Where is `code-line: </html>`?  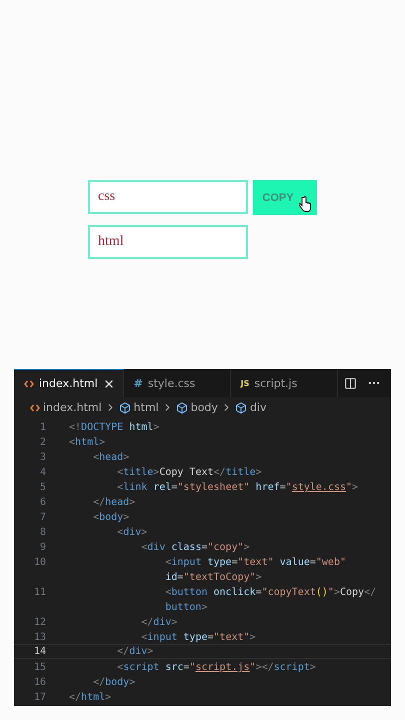 code-line: </html> is located at coordinates (90, 698).